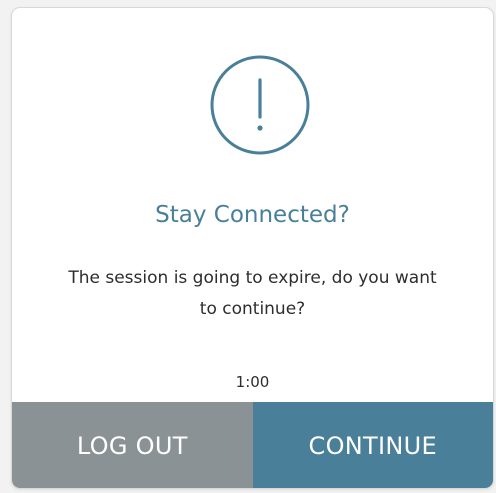  What do you see at coordinates (252, 309) in the screenshot?
I see `dialog-message-line-2: to continue?` at bounding box center [252, 309].